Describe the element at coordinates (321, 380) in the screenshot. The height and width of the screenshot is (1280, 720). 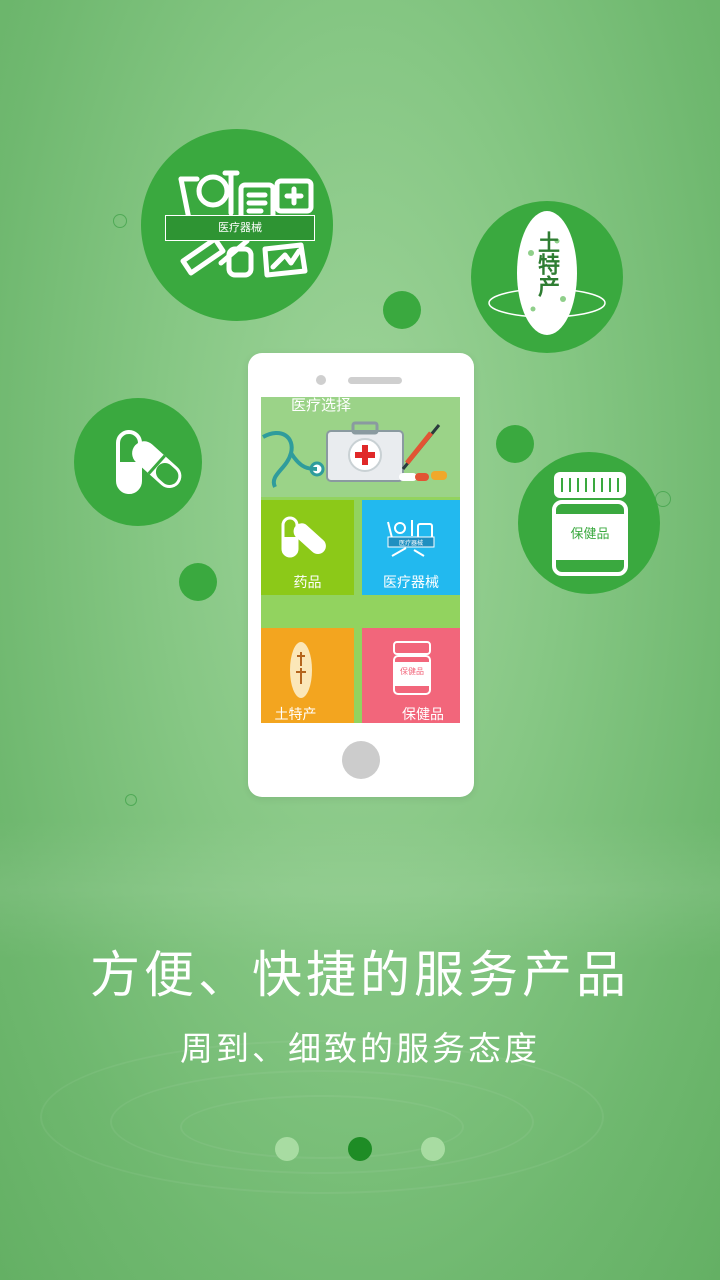
I see `phone-camera` at that location.